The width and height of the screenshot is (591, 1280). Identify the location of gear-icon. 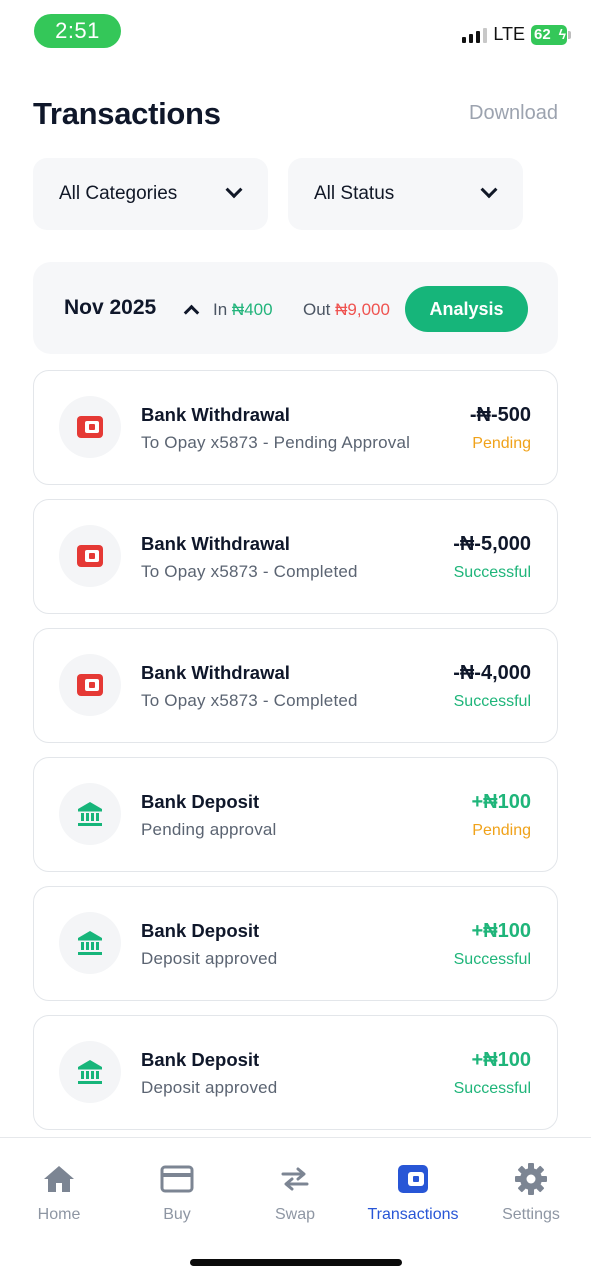
(531, 1179).